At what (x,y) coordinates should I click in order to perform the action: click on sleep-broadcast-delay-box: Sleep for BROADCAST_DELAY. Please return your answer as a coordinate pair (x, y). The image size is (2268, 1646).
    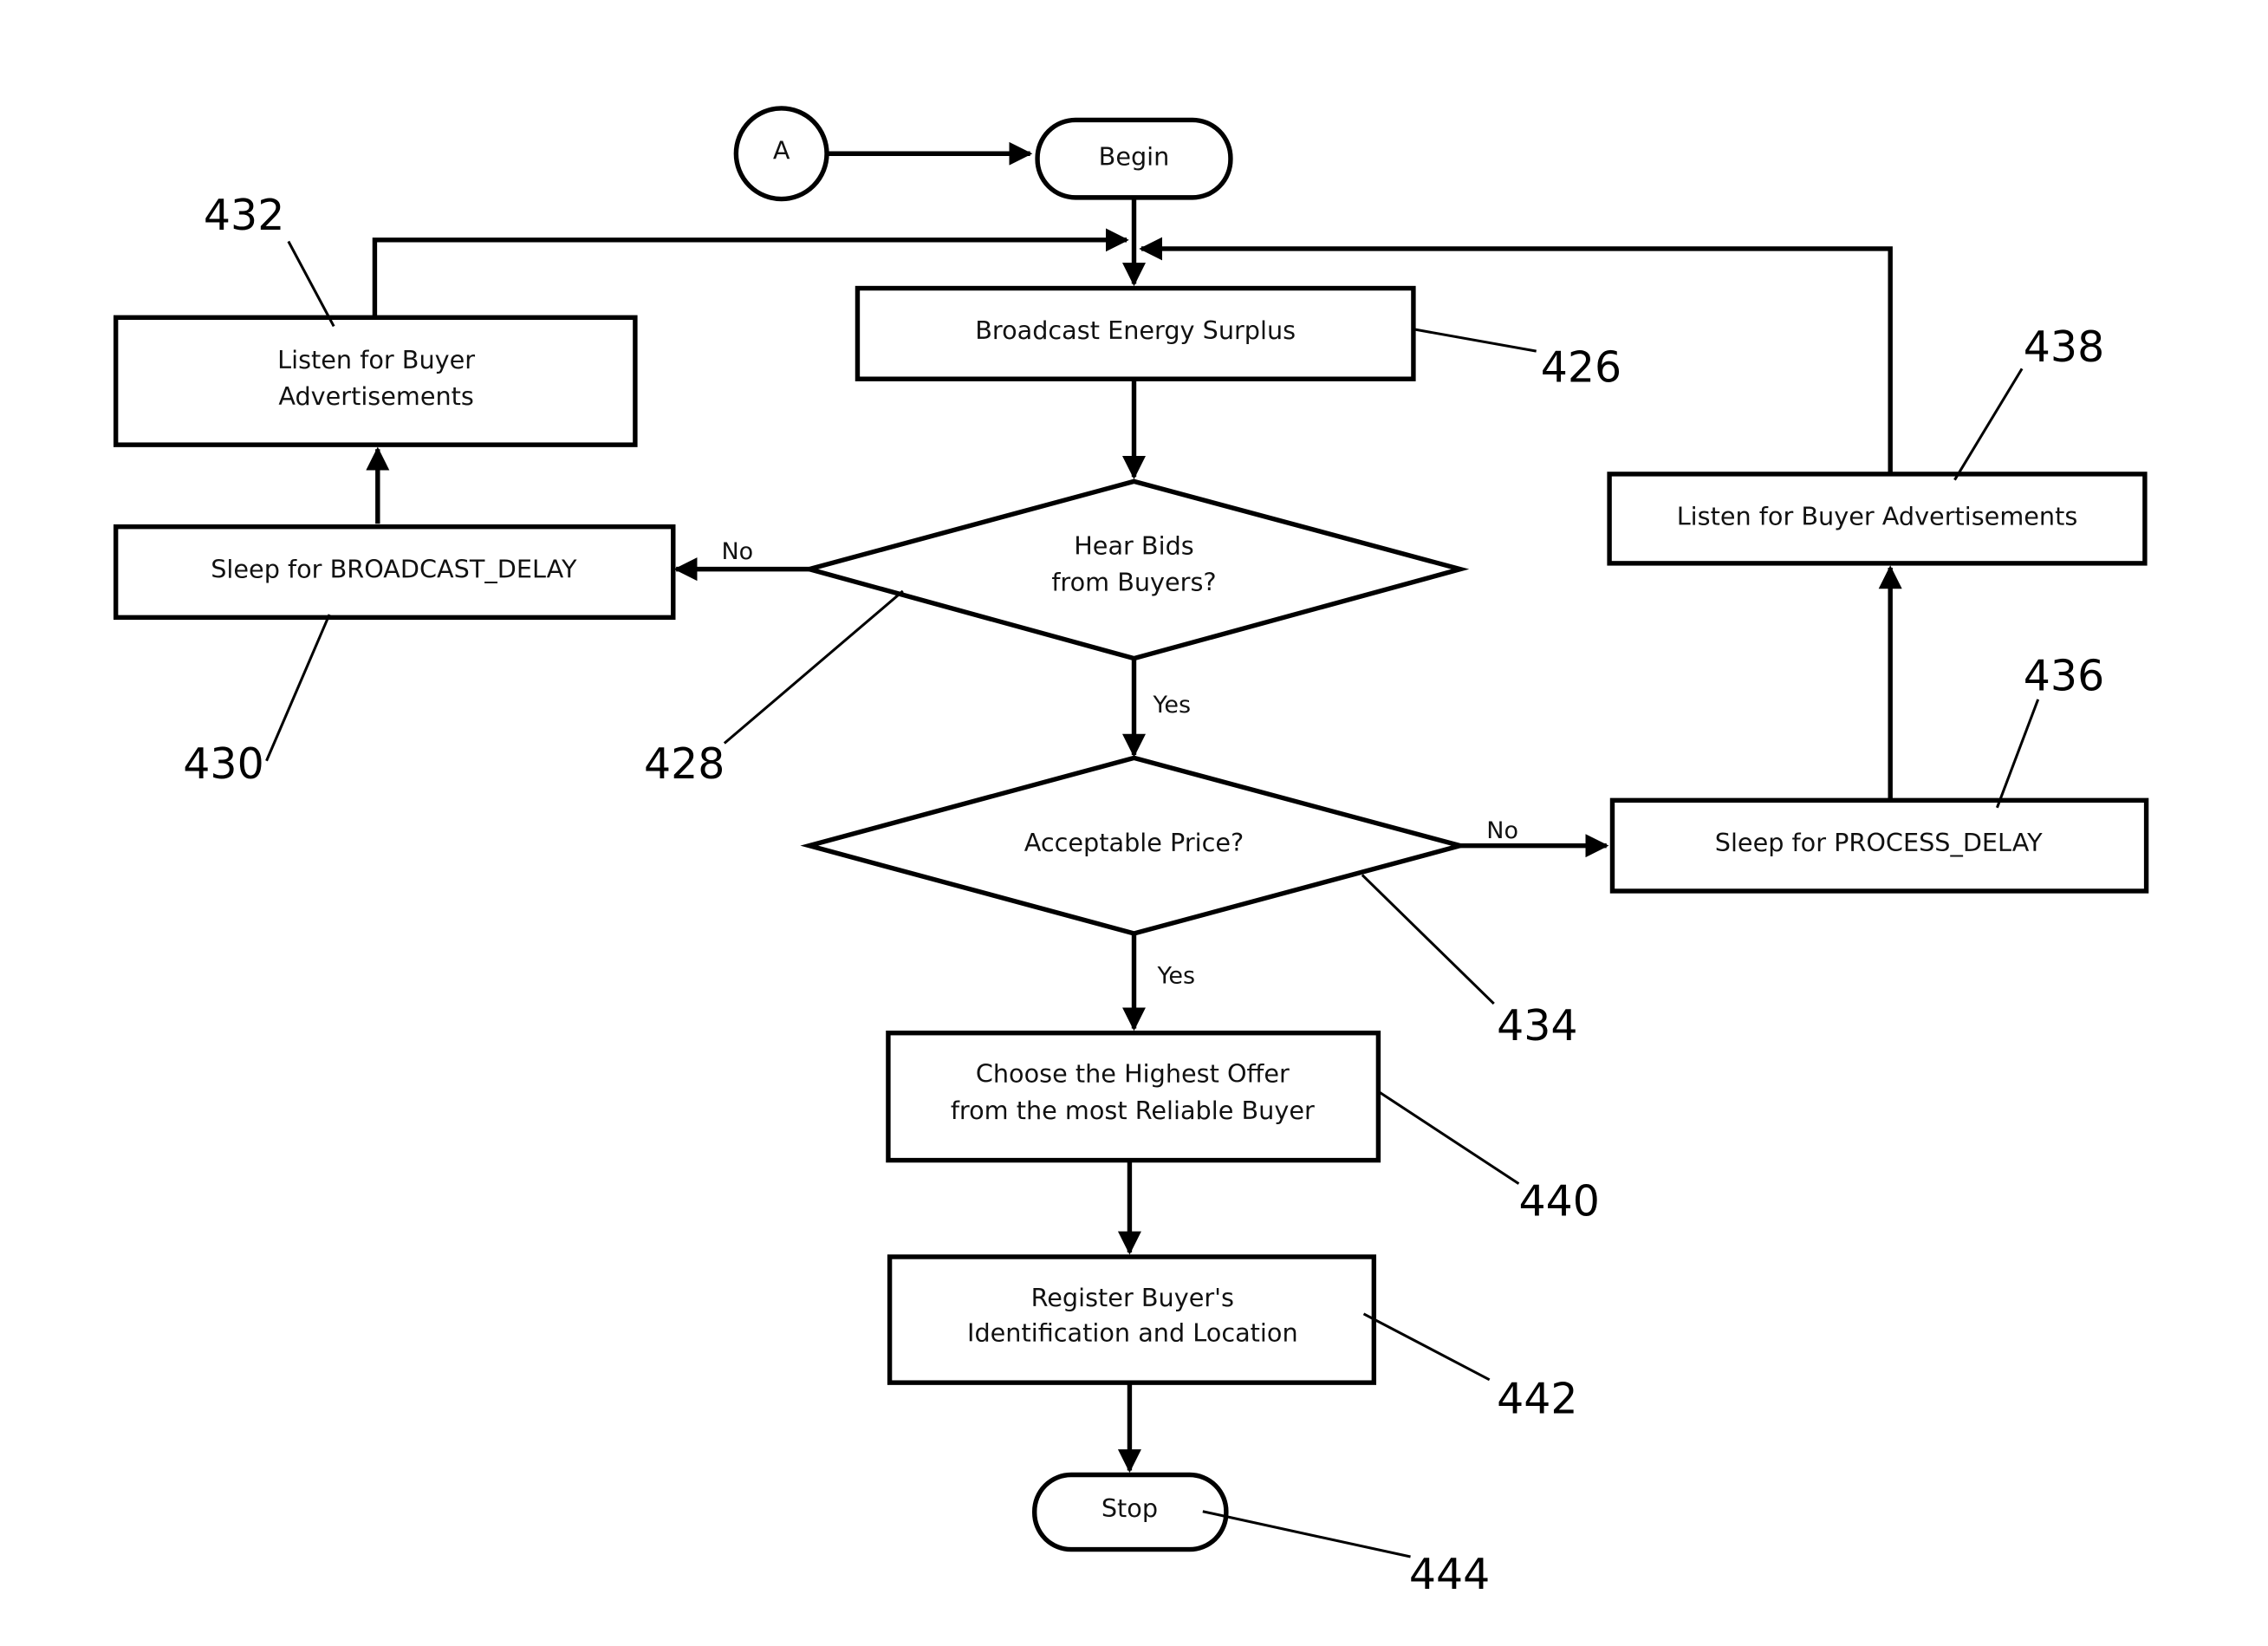
    Looking at the image, I should click on (394, 572).